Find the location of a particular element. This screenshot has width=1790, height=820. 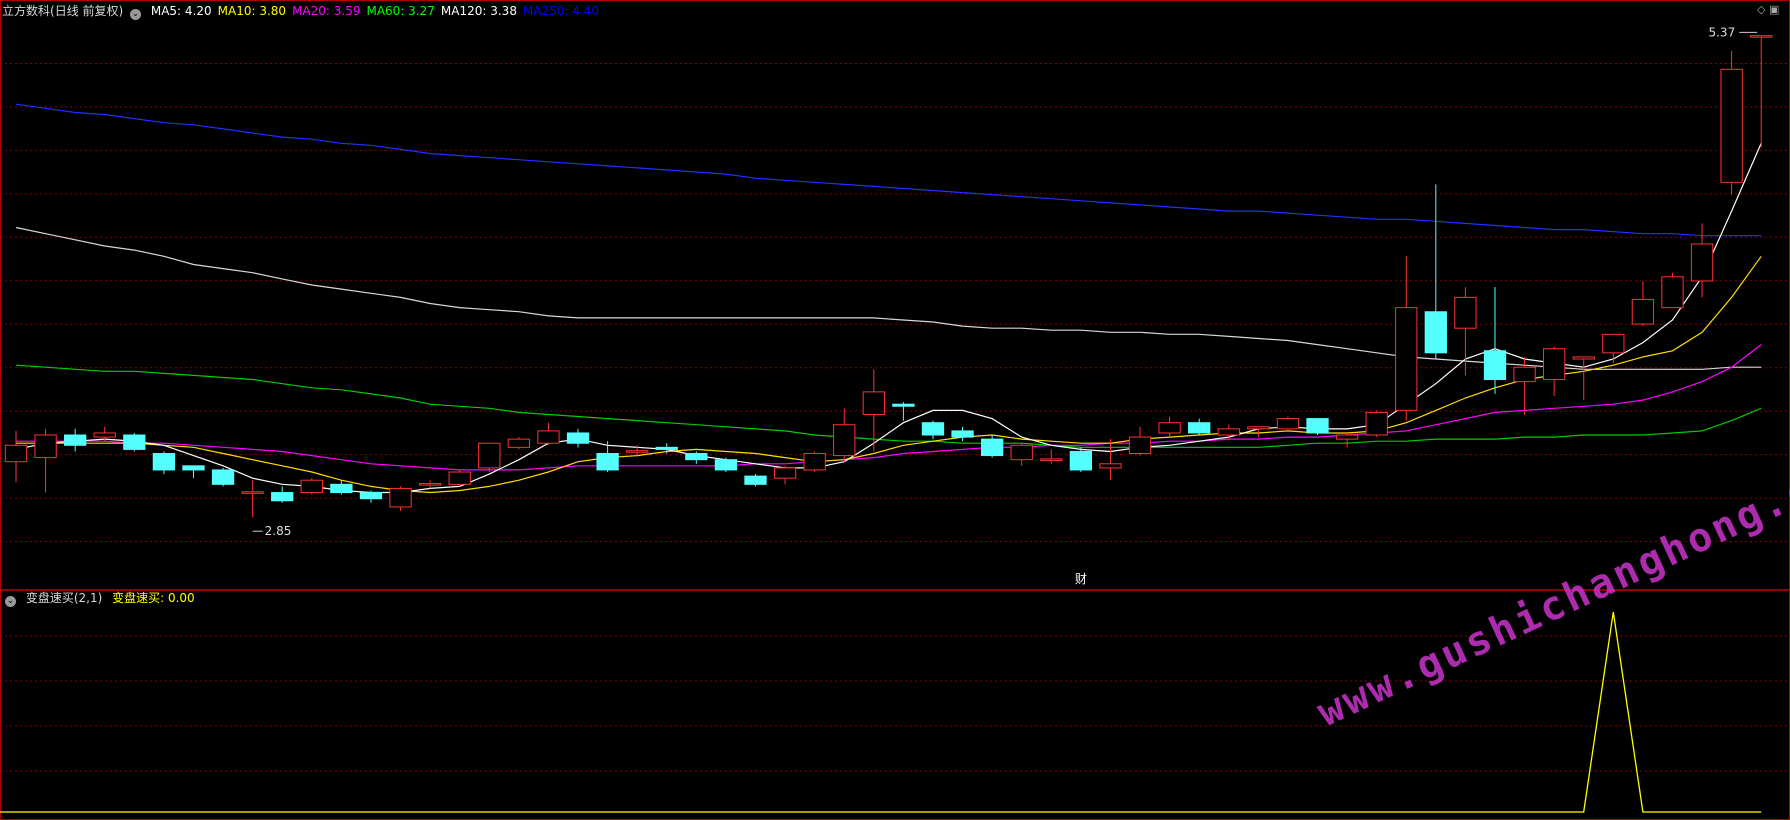

ma-legend-item: MA20: 3.59 is located at coordinates (326, 11).